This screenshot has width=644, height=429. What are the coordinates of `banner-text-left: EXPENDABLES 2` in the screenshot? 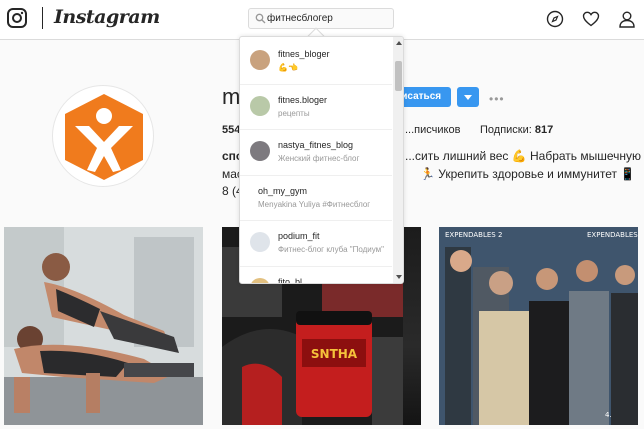 It's located at (473, 235).